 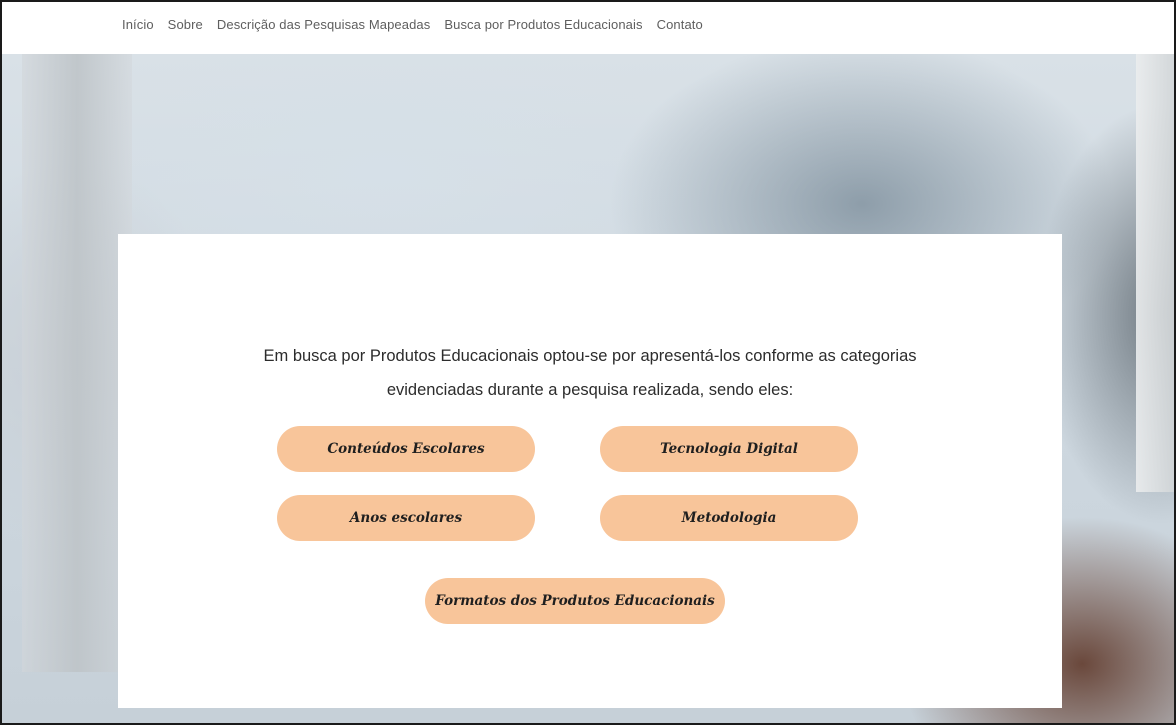 What do you see at coordinates (323, 24) in the screenshot?
I see `nav-item-descricao-pesquisas: Descrição das Pesquisas Mapeadas` at bounding box center [323, 24].